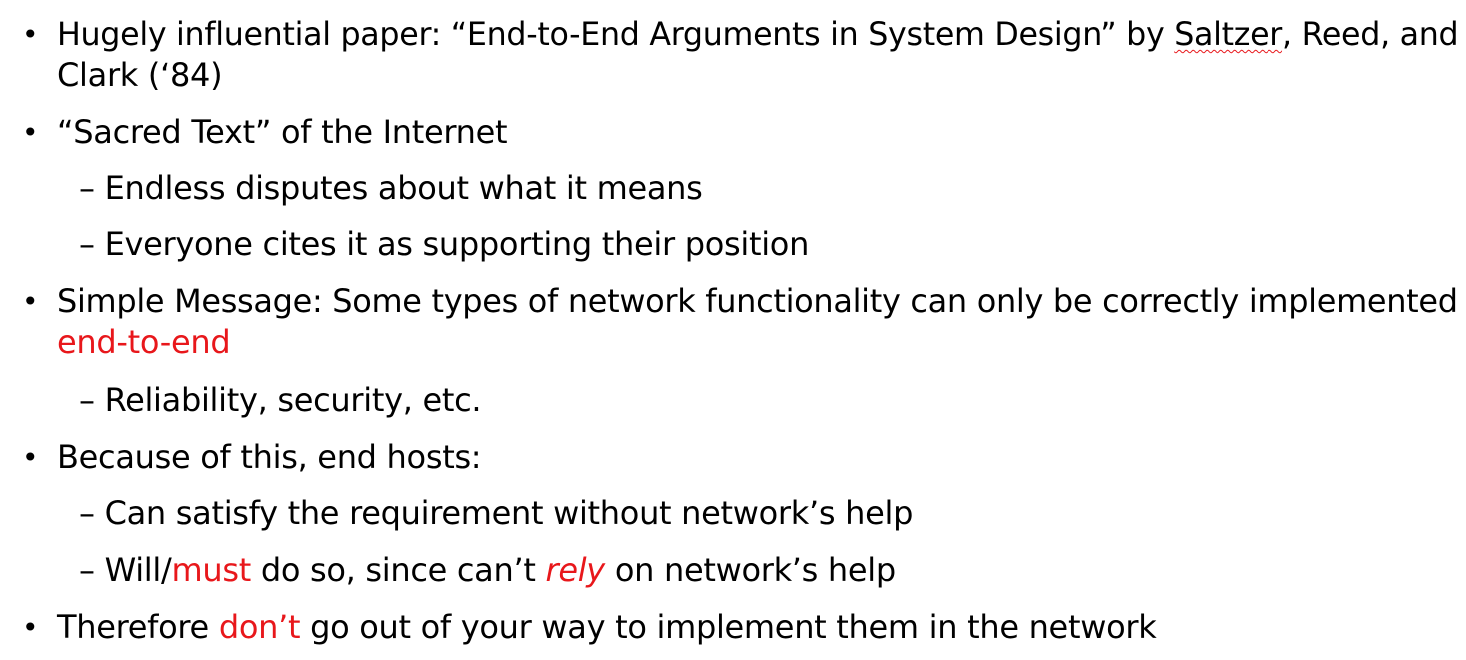 Image resolution: width=1466 pixels, height=660 pixels. I want to click on bullet-paper-line2: Clark (‘84), so click(140, 75).